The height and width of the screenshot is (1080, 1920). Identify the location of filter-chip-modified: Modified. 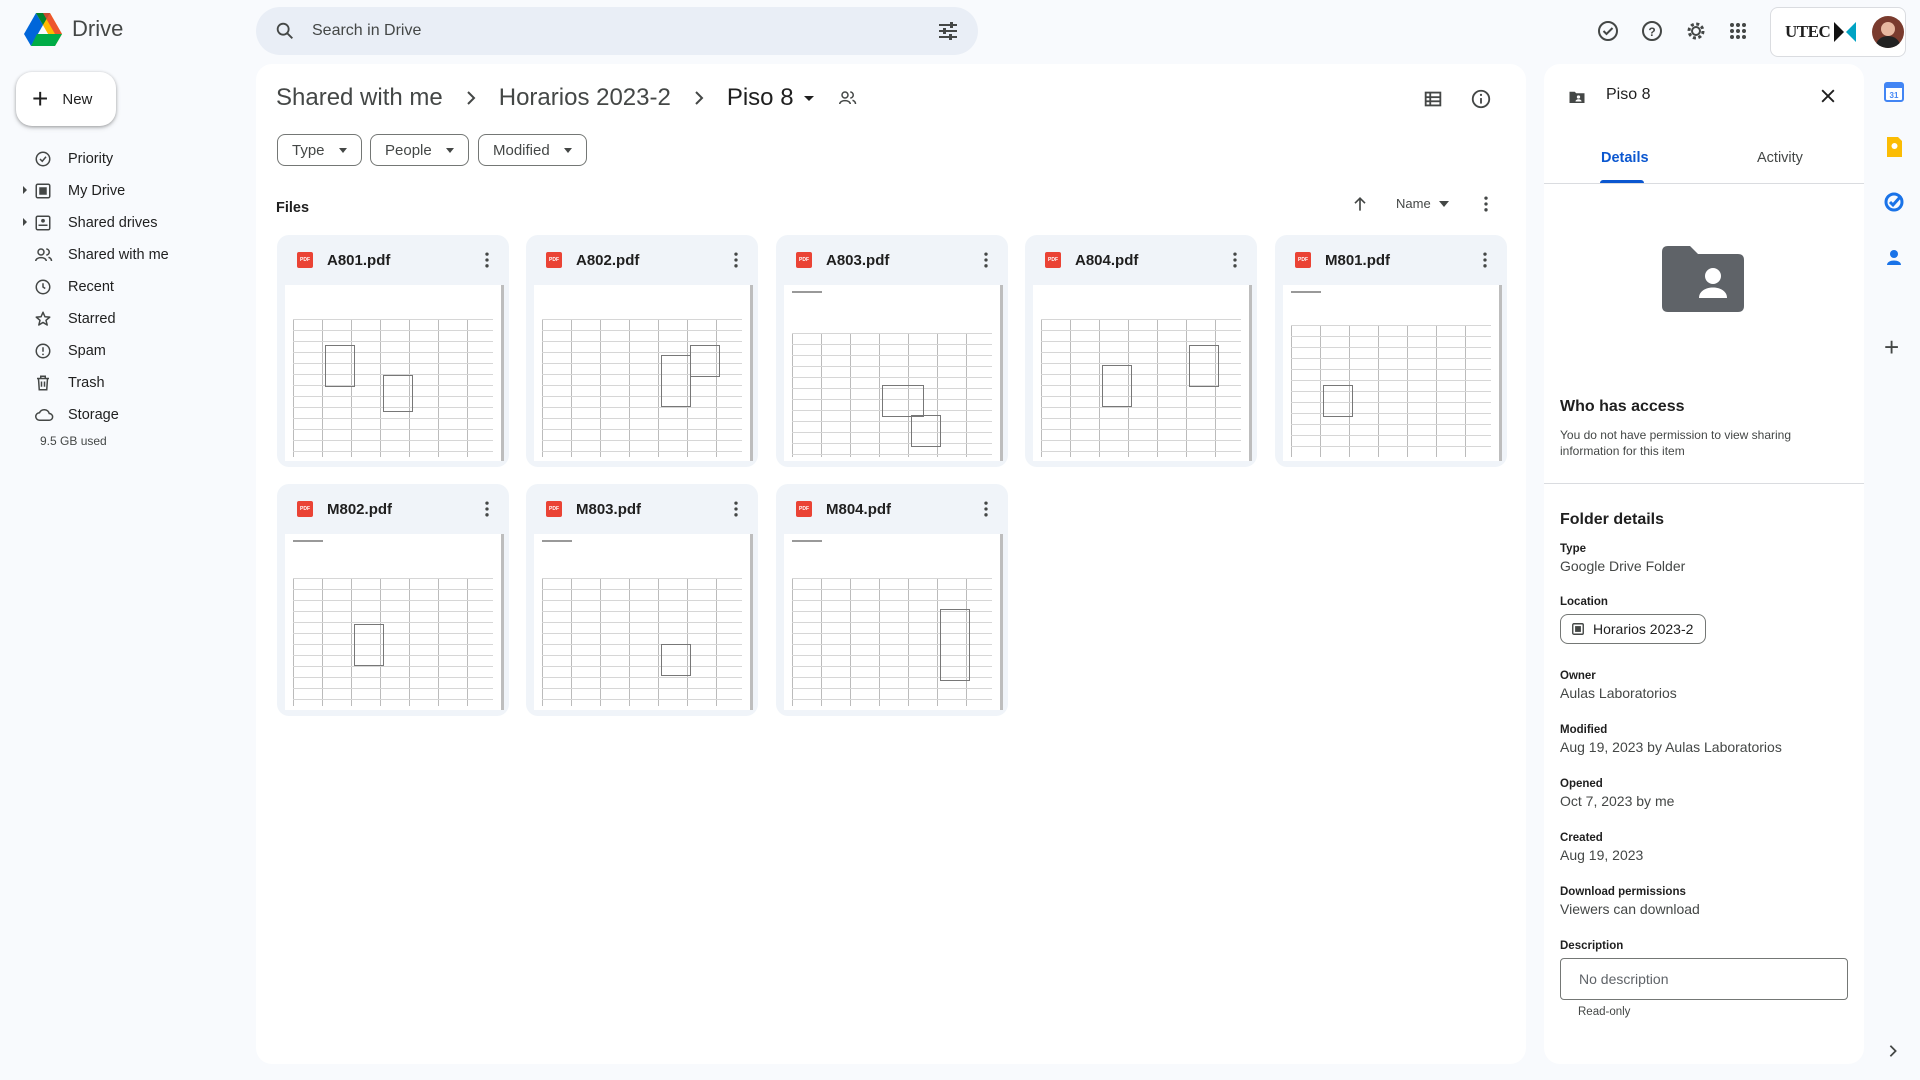
(532, 150).